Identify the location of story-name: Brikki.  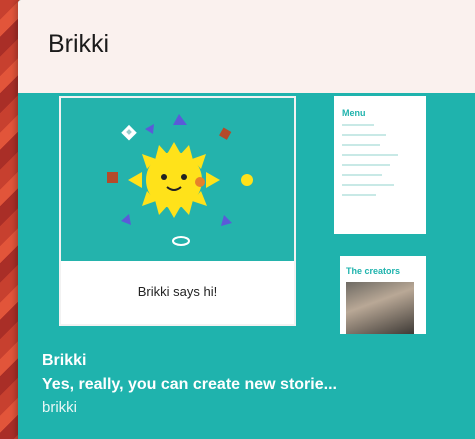
(64, 360).